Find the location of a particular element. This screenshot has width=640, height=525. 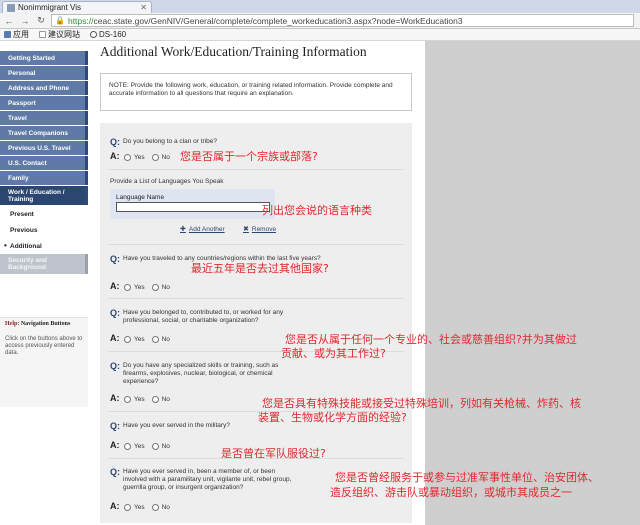

radio-skills-no is located at coordinates (155, 399).